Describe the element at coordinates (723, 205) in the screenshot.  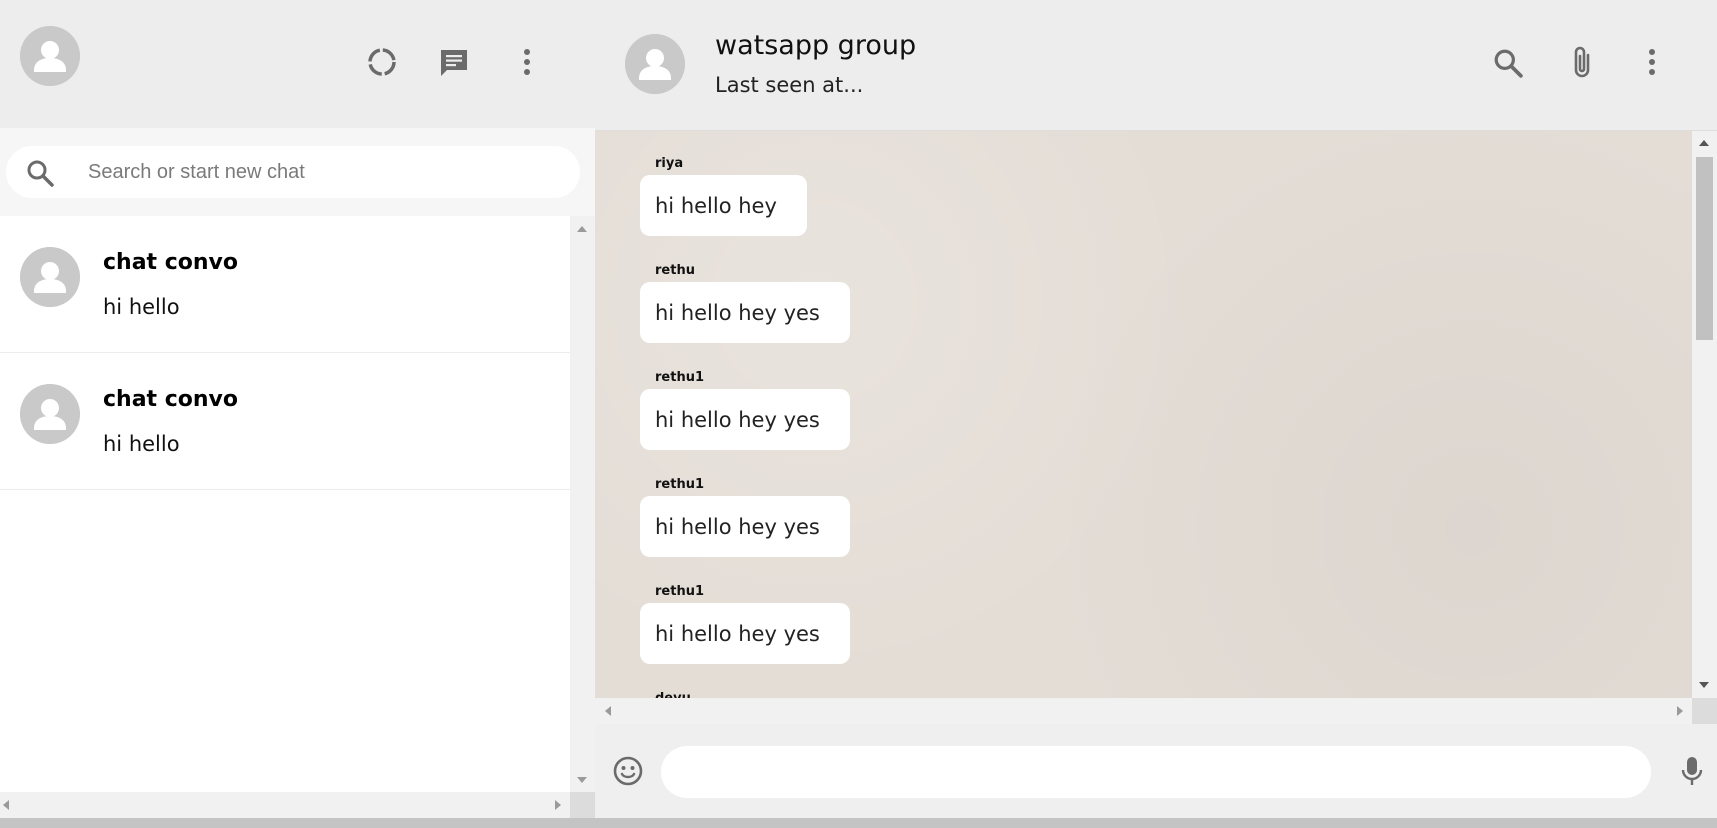
I see `message-bubble: hi hello hey` at that location.